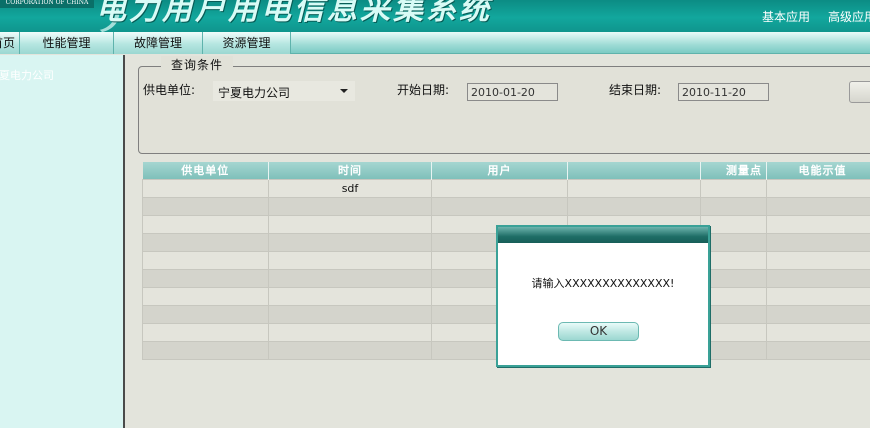 Image resolution: width=870 pixels, height=428 pixels. What do you see at coordinates (169, 90) in the screenshot?
I see `supply-unit-label: 供电单位:` at bounding box center [169, 90].